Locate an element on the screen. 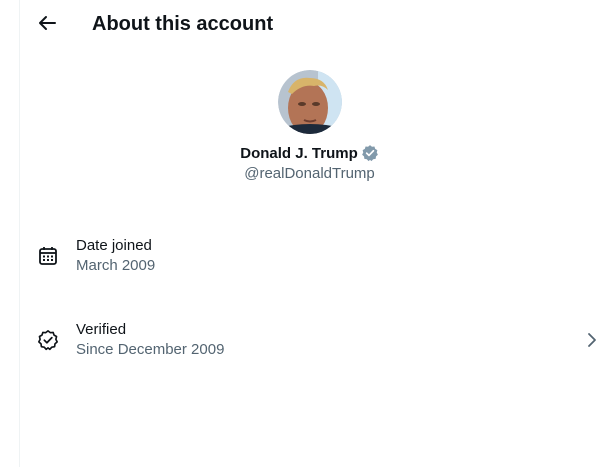 This screenshot has height=467, width=599. date-joined-text: Date joined March 2009 is located at coordinates (115, 256).